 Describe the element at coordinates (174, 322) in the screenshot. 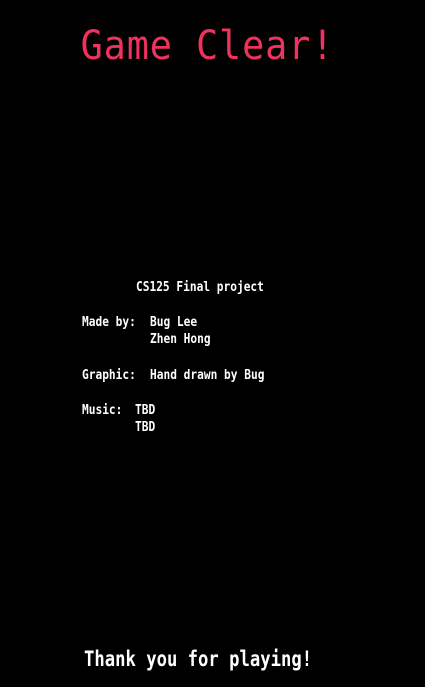

I see `made-by-name-1: Bug Lee` at that location.